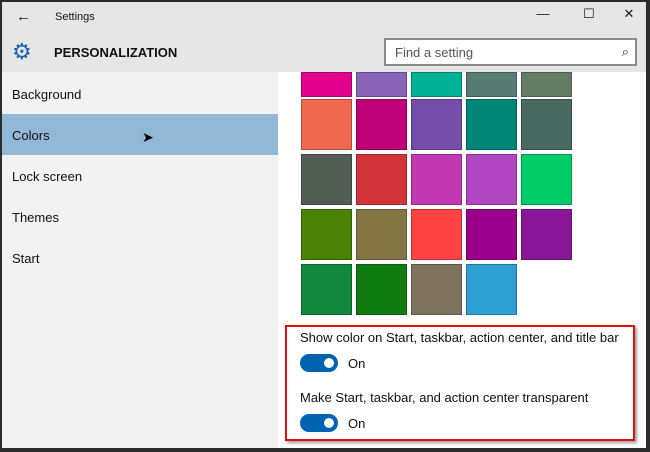  I want to click on search-input: Find a setting ⌕, so click(510, 52).